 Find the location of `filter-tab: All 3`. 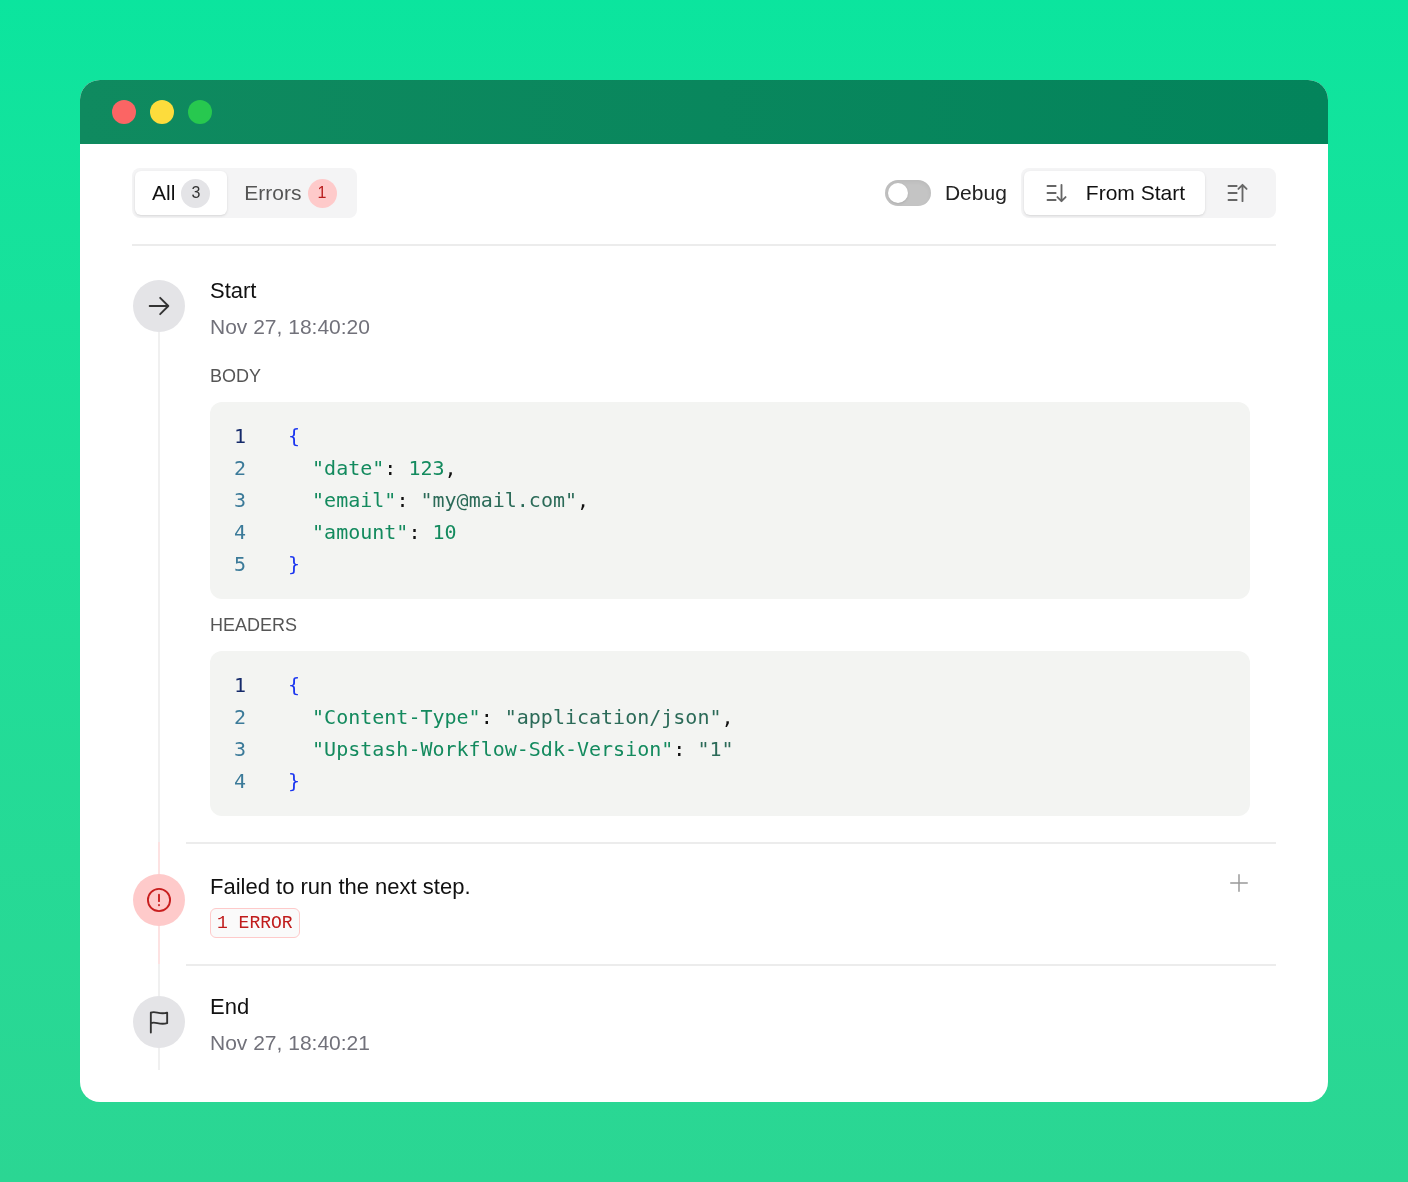

filter-tab: All 3 is located at coordinates (181, 193).